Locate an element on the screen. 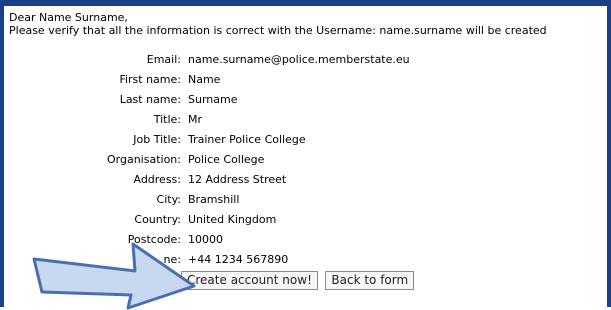 This screenshot has width=611, height=310. first-name-label: First name: is located at coordinates (150, 79).